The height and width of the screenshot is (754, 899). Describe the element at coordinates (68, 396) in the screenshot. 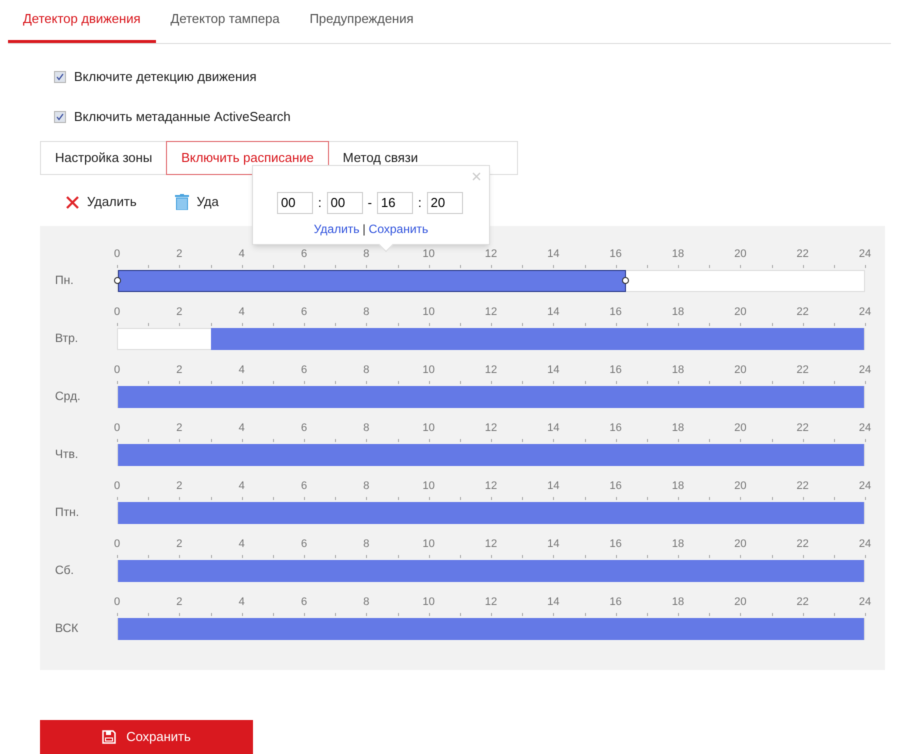

I see `day-label: Срд.` at that location.